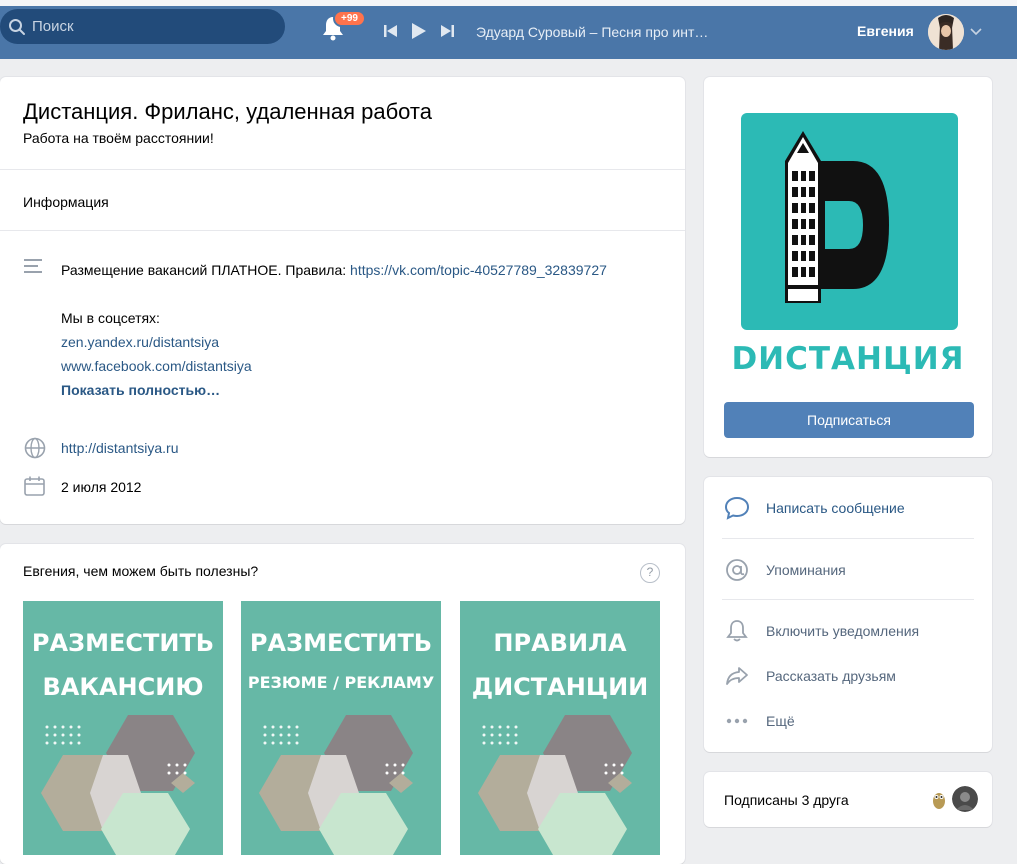 The width and height of the screenshot is (1017, 864). I want to click on user-name: Евгения, so click(885, 31).